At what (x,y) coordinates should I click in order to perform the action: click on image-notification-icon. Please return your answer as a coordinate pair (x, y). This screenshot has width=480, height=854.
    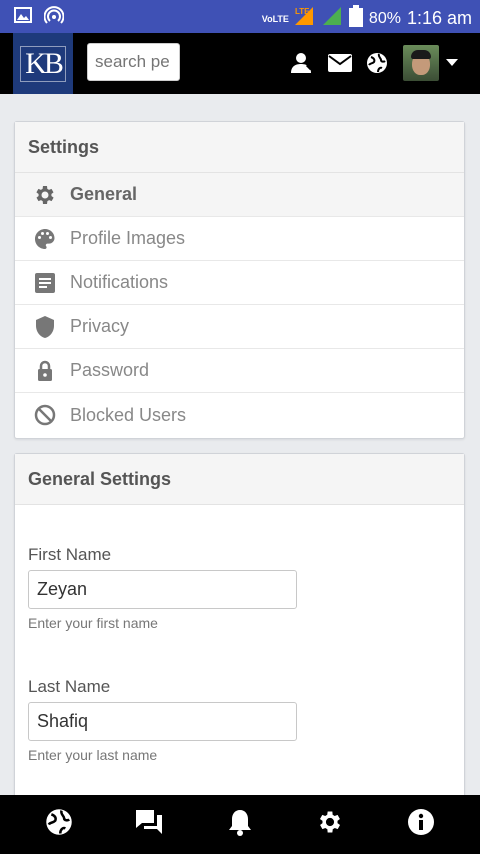
    Looking at the image, I should click on (23, 18).